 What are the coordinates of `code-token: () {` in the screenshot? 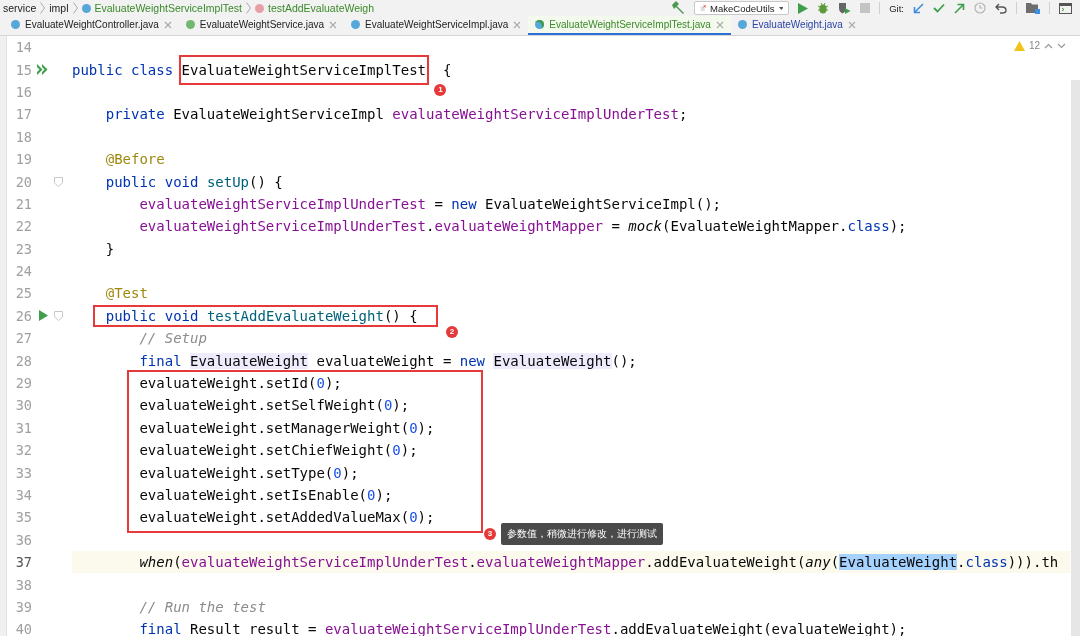 It's located at (266, 181).